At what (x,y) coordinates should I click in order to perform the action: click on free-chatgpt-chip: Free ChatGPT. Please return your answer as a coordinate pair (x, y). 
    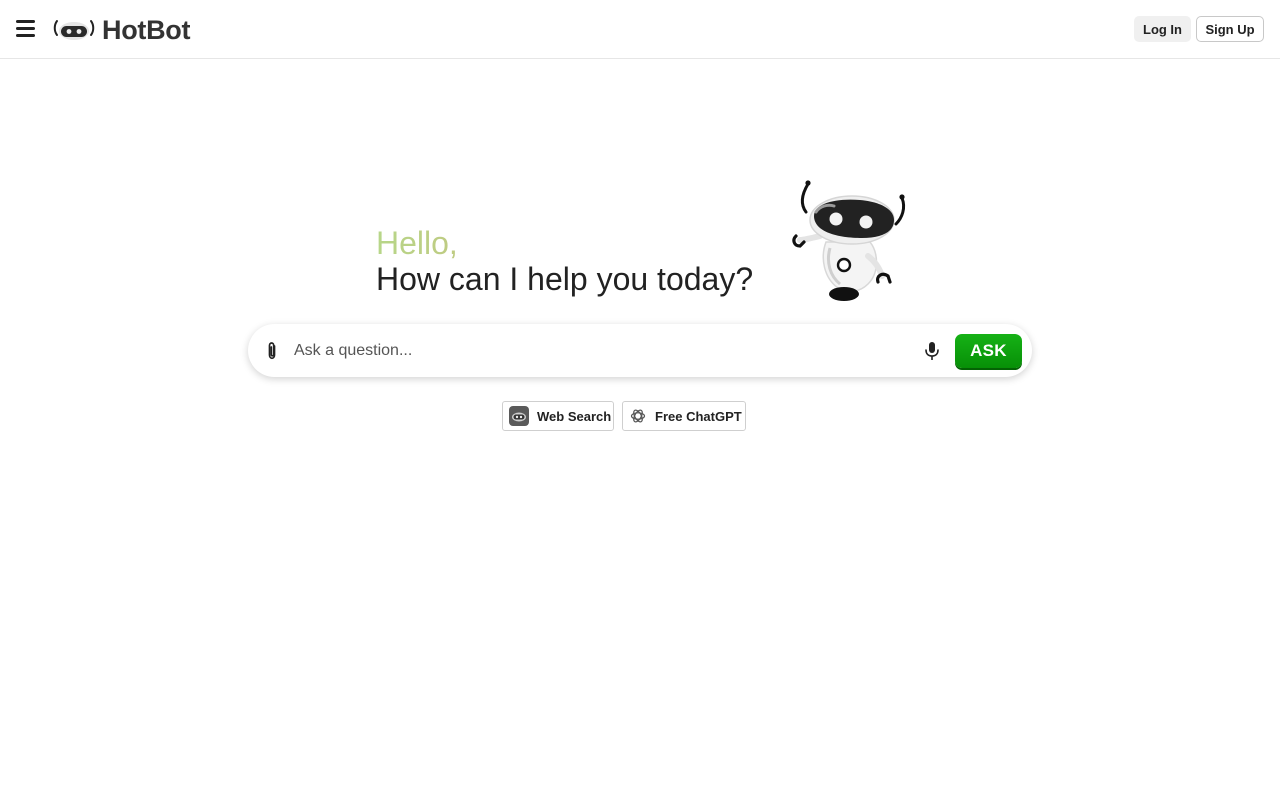
    Looking at the image, I should click on (684, 416).